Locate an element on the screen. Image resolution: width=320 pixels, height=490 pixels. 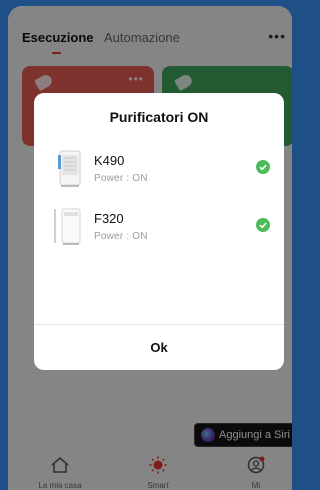
device-name: K490 is located at coordinates (109, 160).